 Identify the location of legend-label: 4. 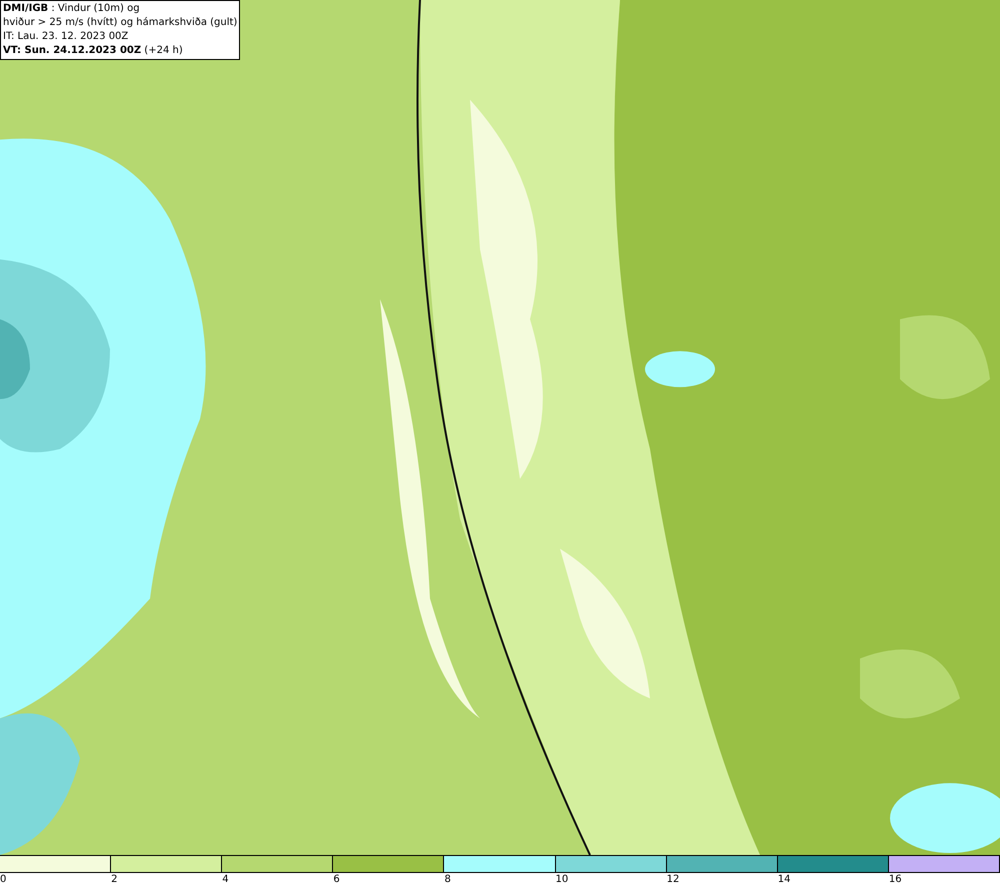
(225, 879).